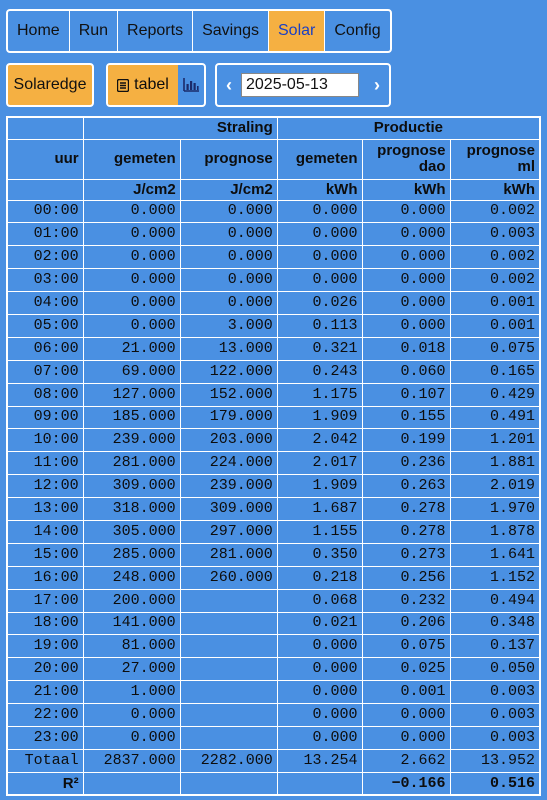  Describe the element at coordinates (231, 31) in the screenshot. I see `nav-item-savings: Savings` at that location.